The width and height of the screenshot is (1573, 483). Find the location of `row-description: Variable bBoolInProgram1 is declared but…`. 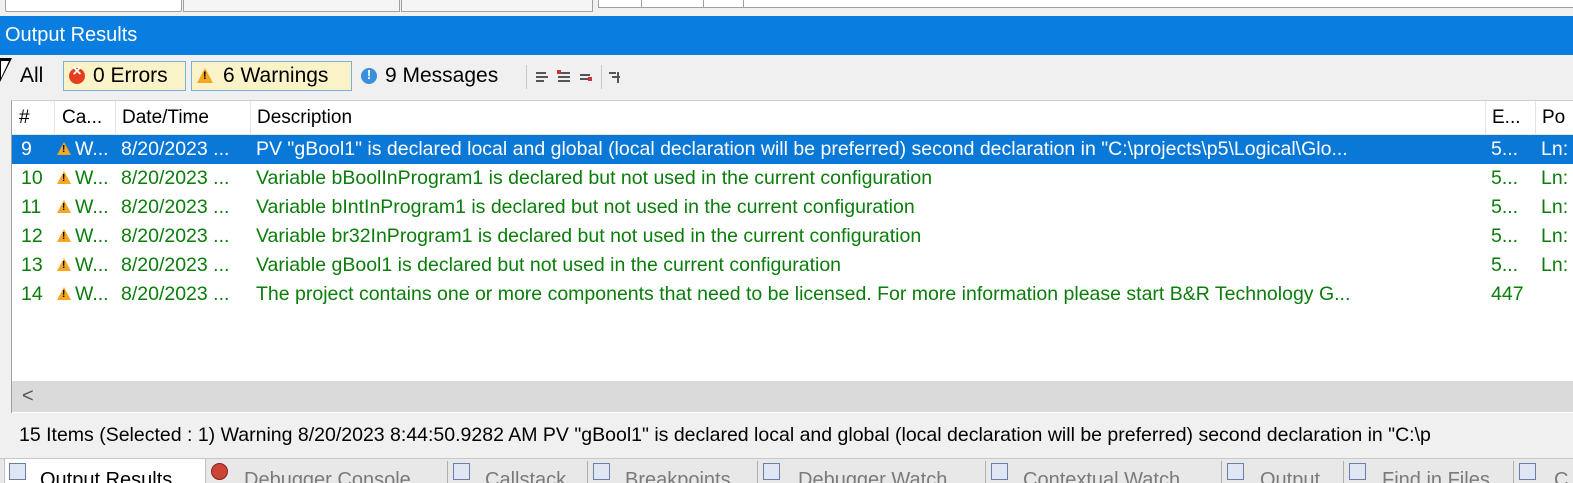

row-description: Variable bBoolInProgram1 is declared but… is located at coordinates (594, 178).